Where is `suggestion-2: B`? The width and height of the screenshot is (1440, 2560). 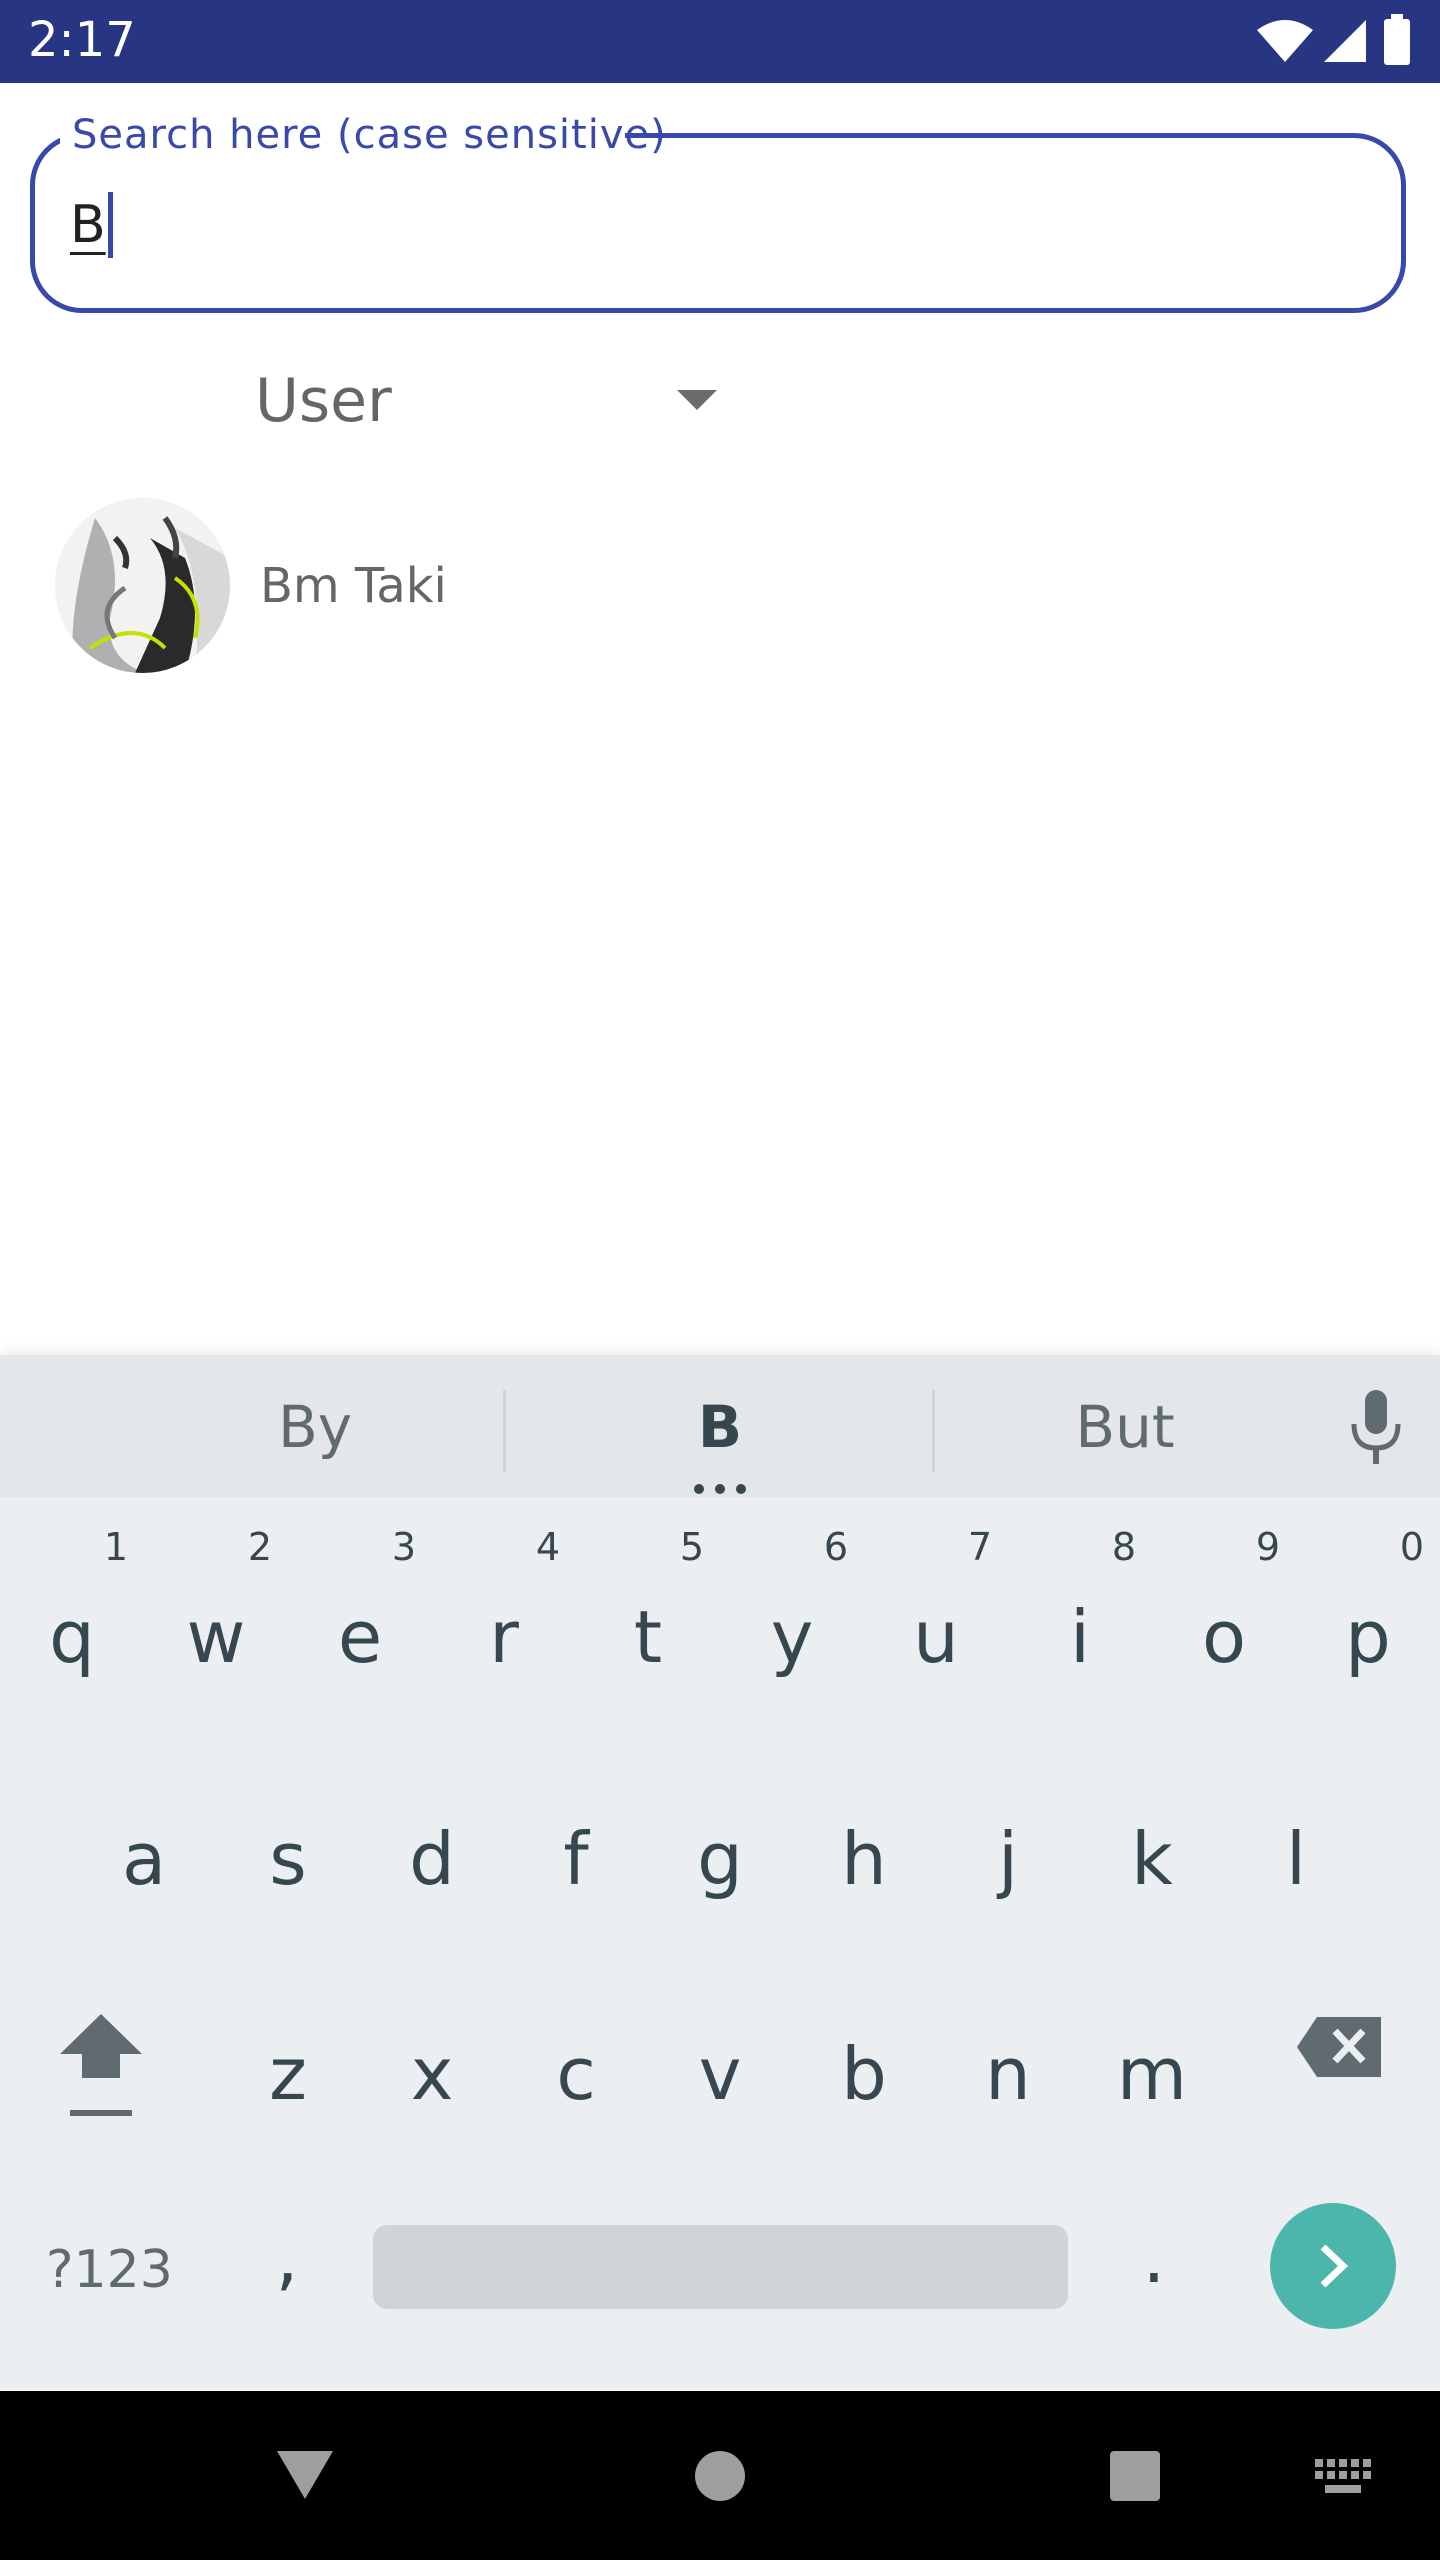
suggestion-2: B is located at coordinates (720, 1427).